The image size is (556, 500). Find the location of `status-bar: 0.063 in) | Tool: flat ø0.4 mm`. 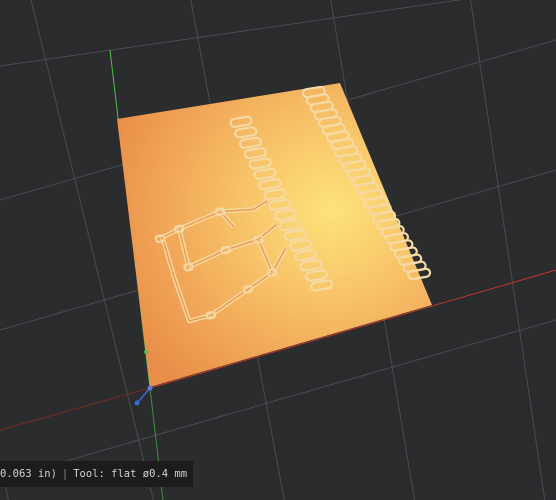

status-bar: 0.063 in) | Tool: flat ø0.4 mm is located at coordinates (97, 474).